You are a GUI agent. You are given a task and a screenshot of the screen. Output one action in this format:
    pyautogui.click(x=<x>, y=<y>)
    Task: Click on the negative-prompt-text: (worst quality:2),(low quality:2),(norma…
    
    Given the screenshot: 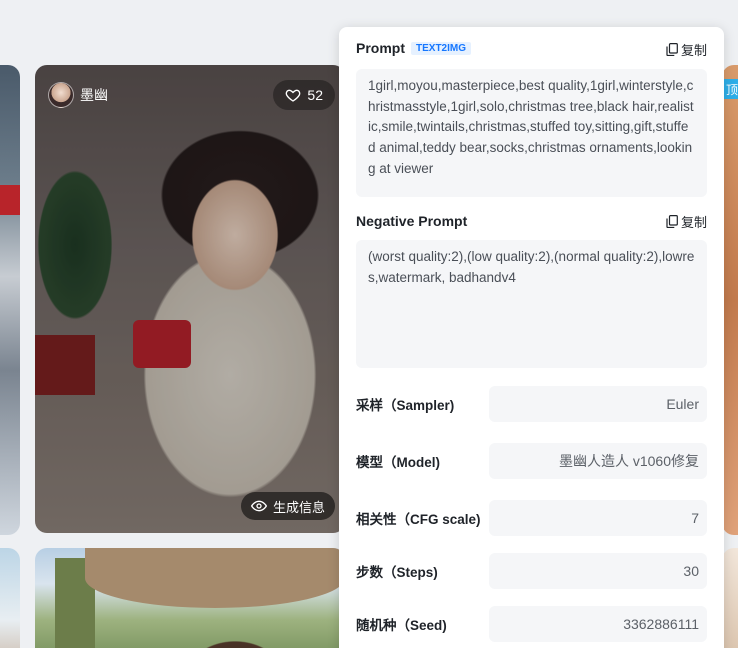 What is the action you would take?
    pyautogui.click(x=531, y=304)
    